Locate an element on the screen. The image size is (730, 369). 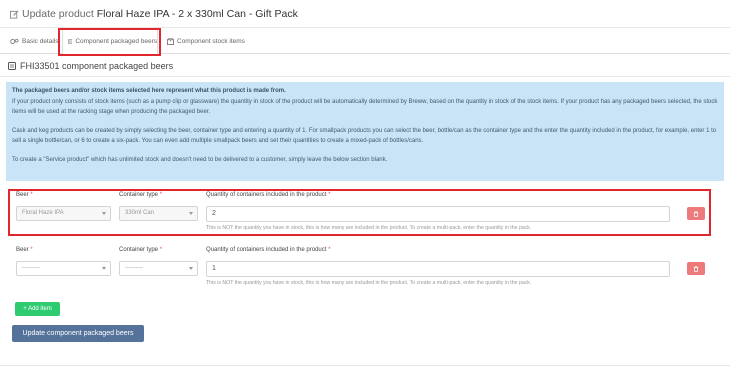
section-title: FHI33501 component packaged beers is located at coordinates (90, 66).